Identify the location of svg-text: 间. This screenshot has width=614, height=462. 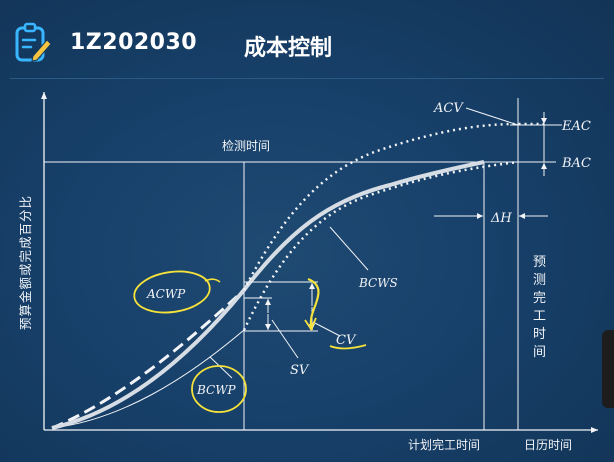
(539, 352).